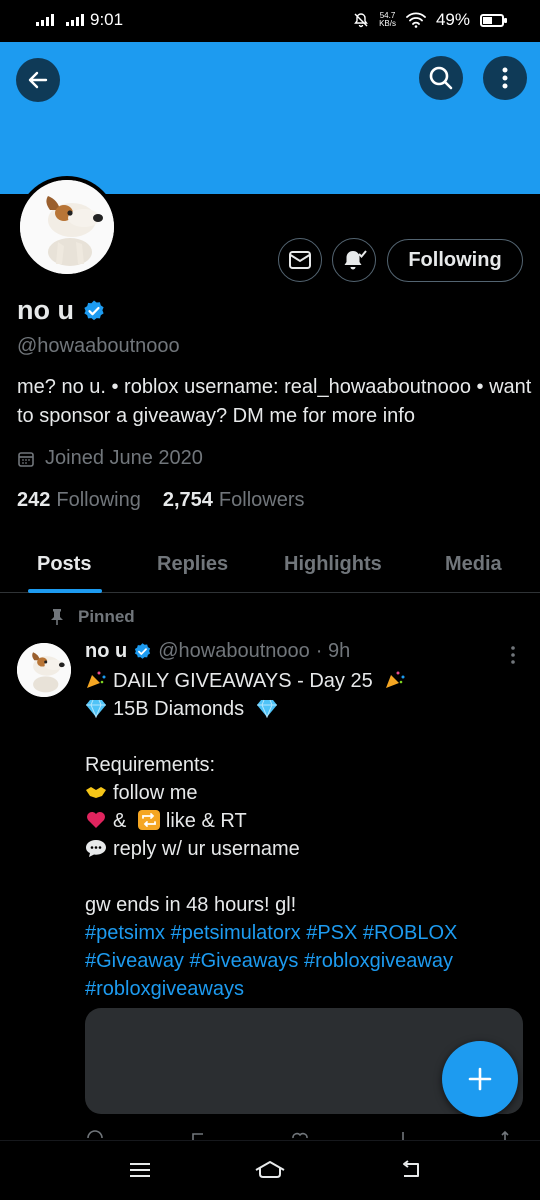 Image resolution: width=540 pixels, height=1200 pixels. I want to click on home-icon, so click(270, 1169).